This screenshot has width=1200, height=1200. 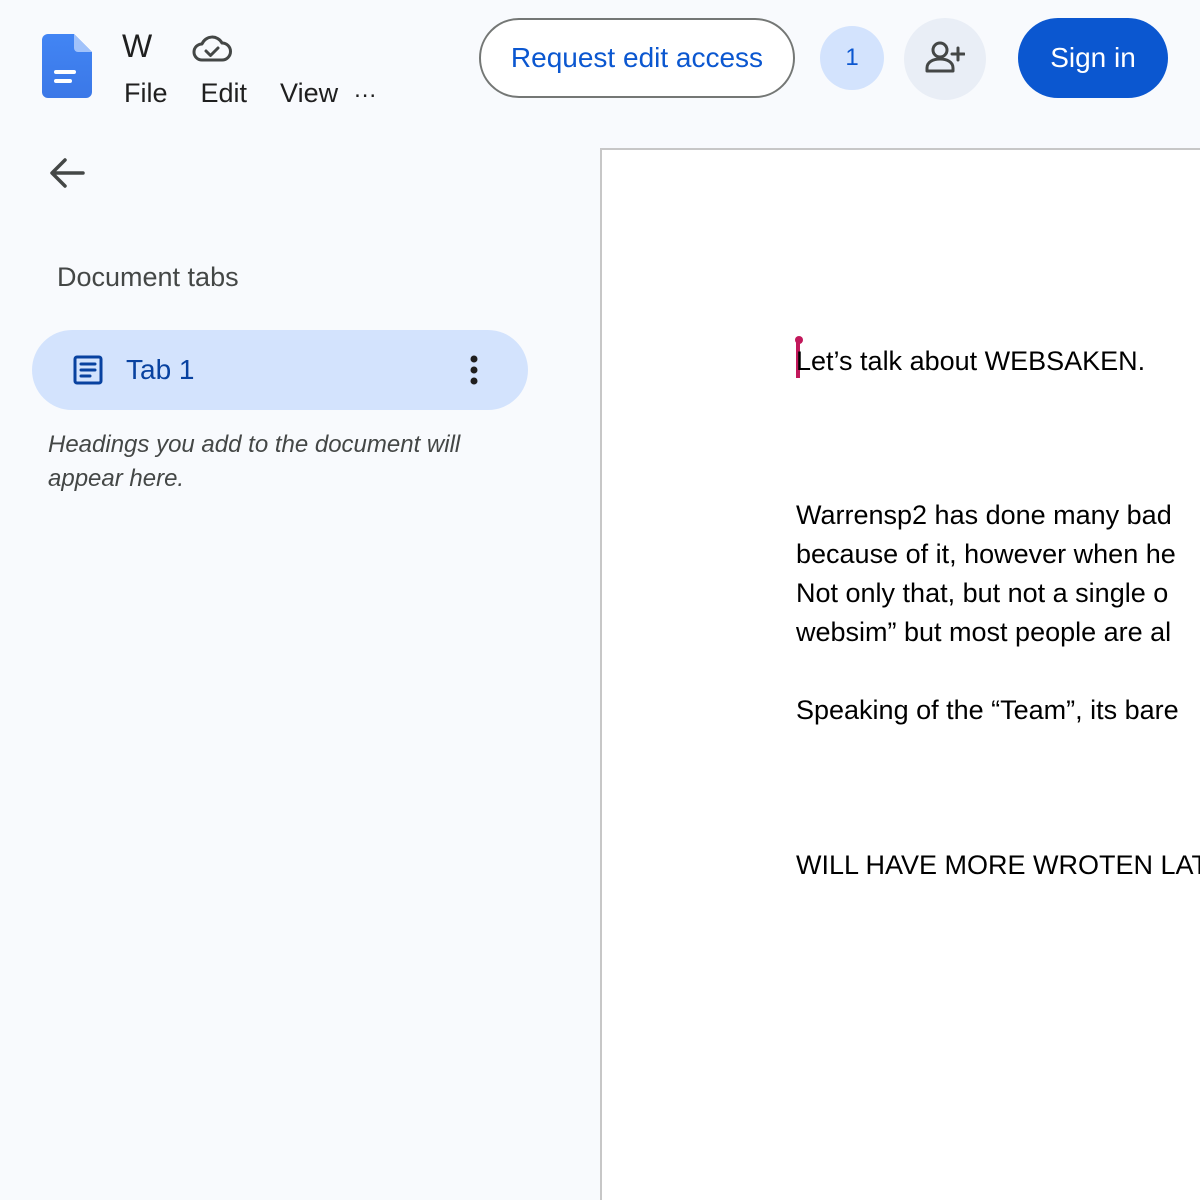 I want to click on doc-paragraph: Let’s talk about WEBSAKEN., so click(x=970, y=361).